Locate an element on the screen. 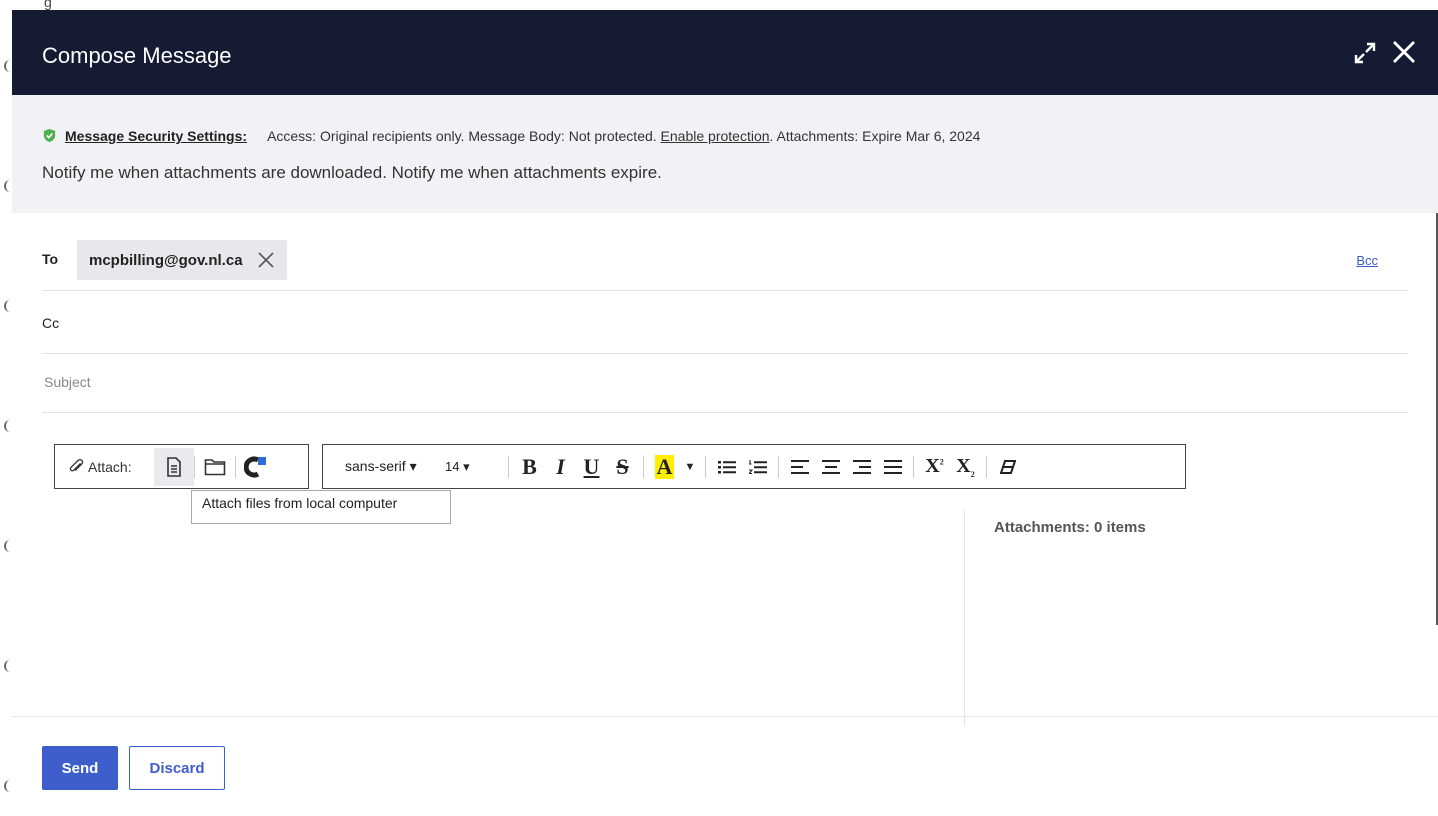 The width and height of the screenshot is (1438, 816). justify-button is located at coordinates (892, 467).